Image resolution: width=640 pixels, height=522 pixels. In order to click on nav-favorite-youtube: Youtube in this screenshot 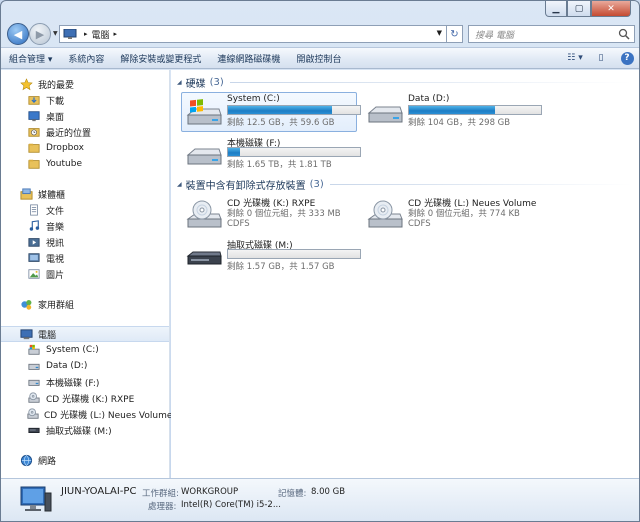, I will do `click(85, 164)`.